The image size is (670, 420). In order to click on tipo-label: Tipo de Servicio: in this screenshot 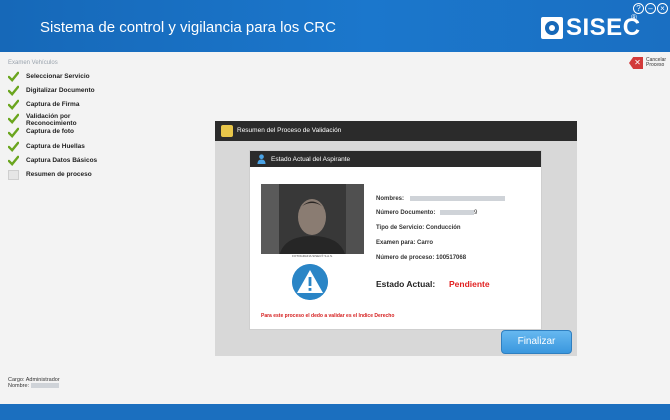, I will do `click(400, 228)`.